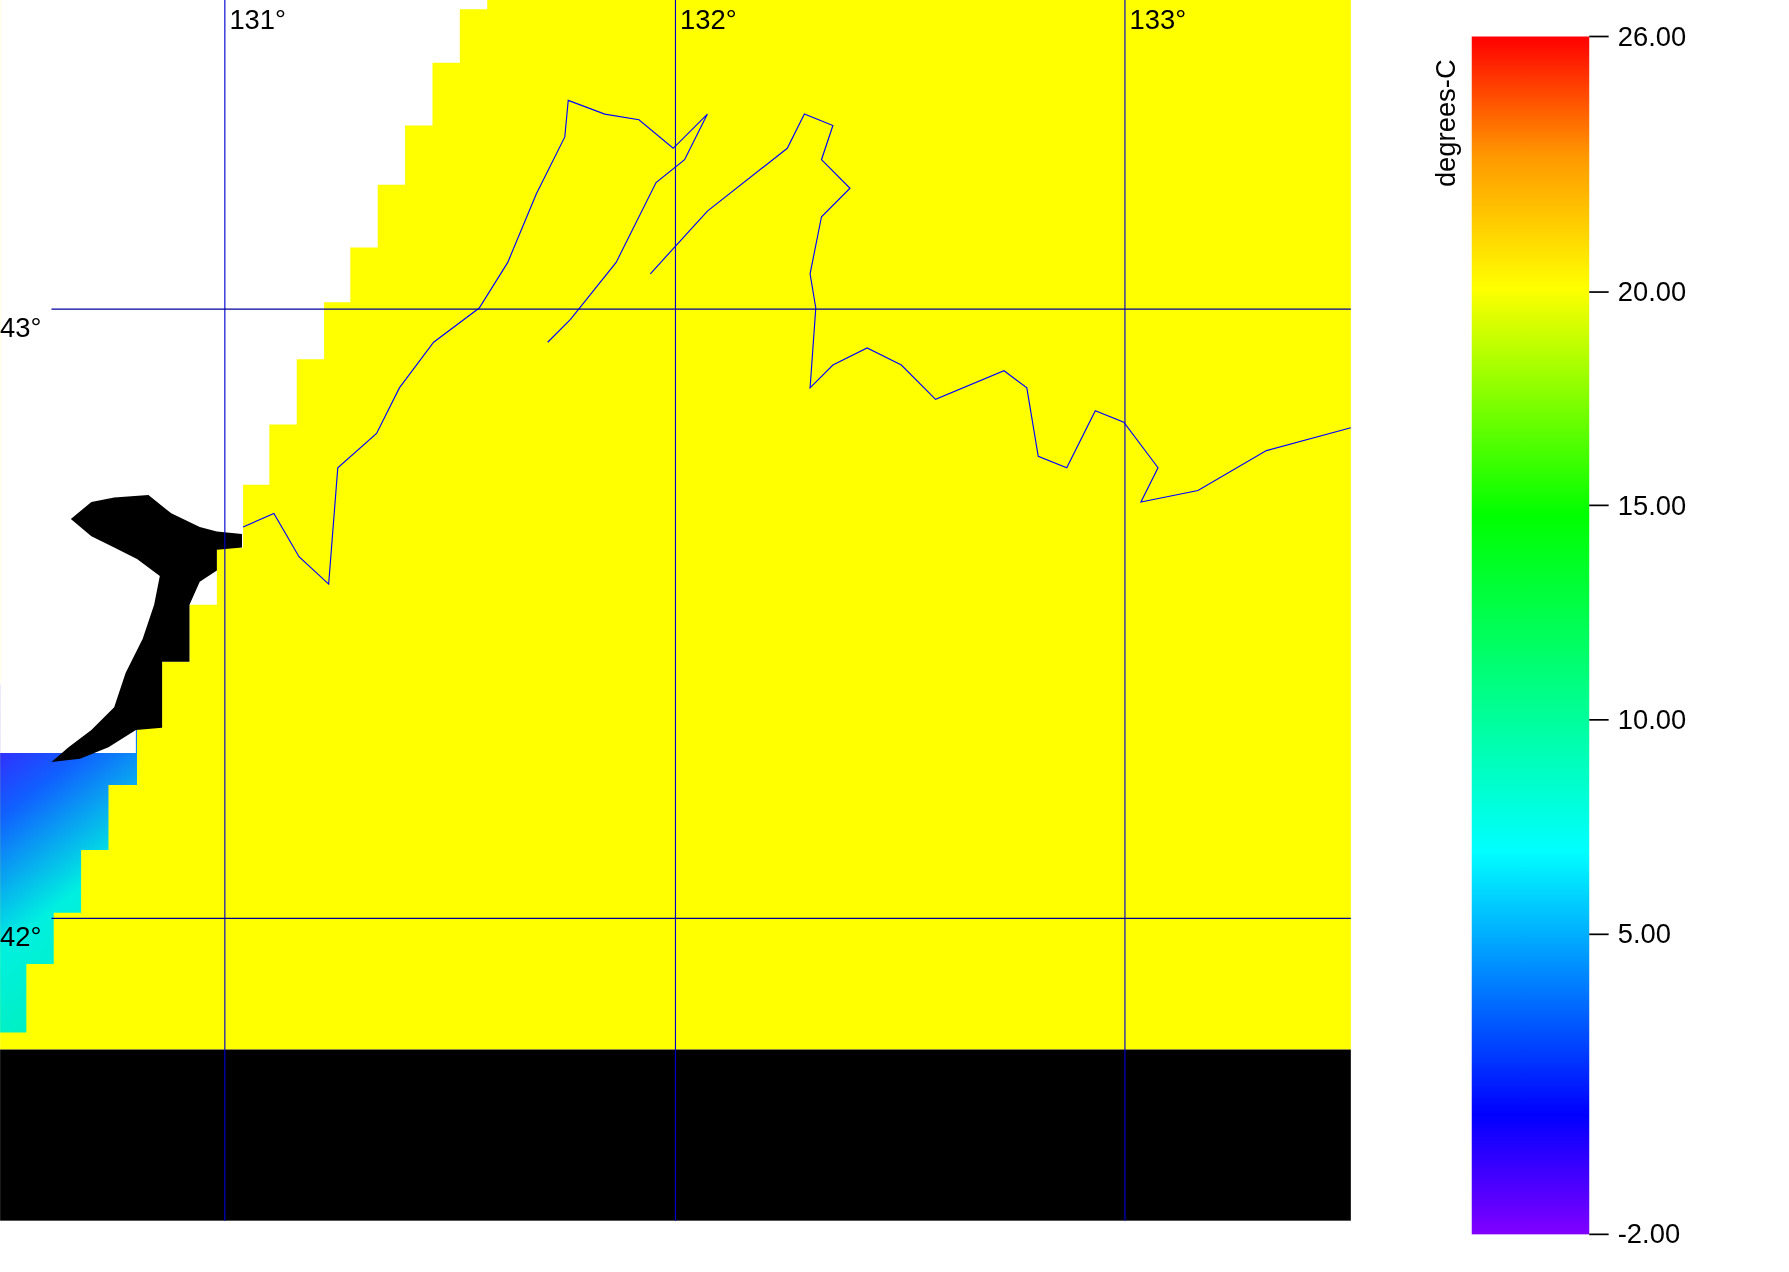 The image size is (1789, 1272). What do you see at coordinates (1445, 123) in the screenshot?
I see `colorbar-title: degrees-C` at bounding box center [1445, 123].